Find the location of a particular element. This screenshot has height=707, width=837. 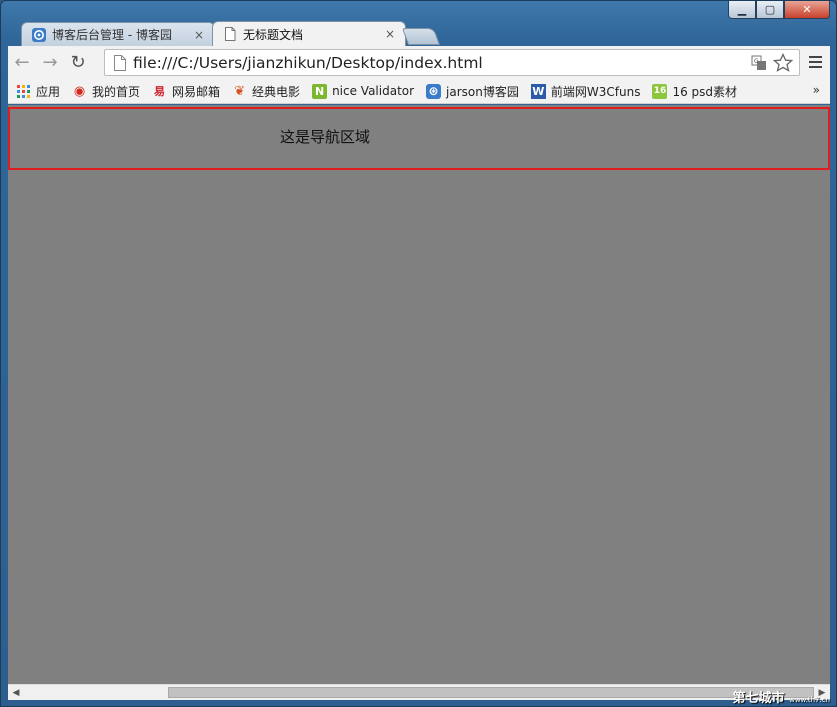

cnblogs-icon: ⊛ is located at coordinates (434, 91).